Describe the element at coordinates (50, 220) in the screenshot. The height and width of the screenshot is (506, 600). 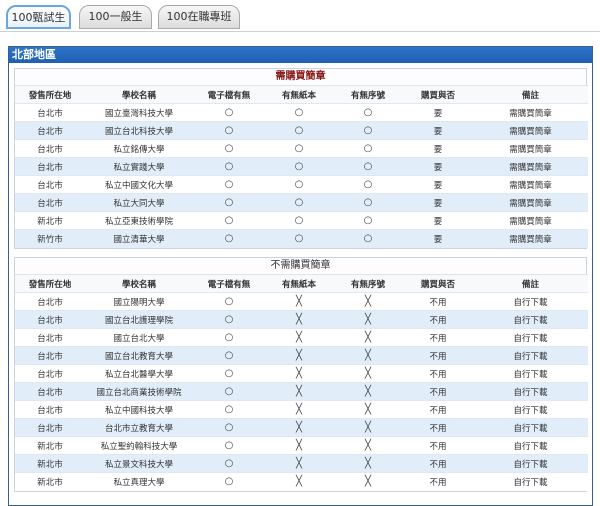
I see `table-cell: 新北市` at that location.